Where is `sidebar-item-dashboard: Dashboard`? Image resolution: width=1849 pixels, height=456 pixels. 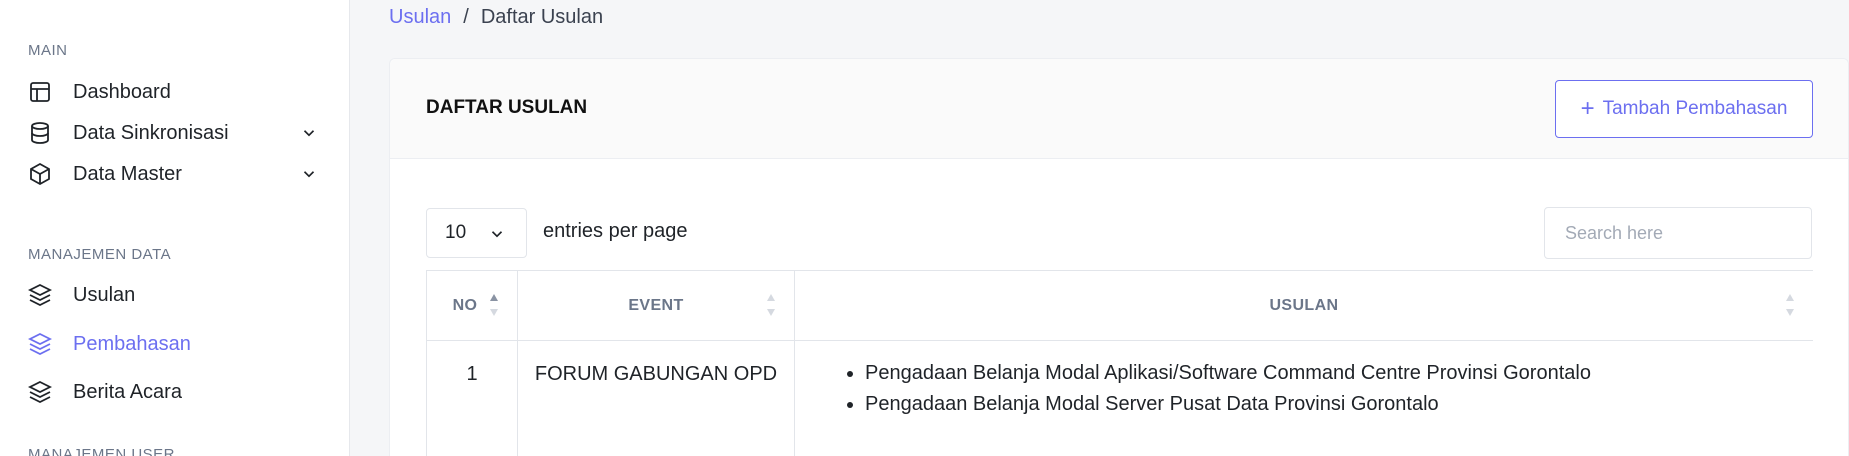
sidebar-item-dashboard: Dashboard is located at coordinates (173, 92).